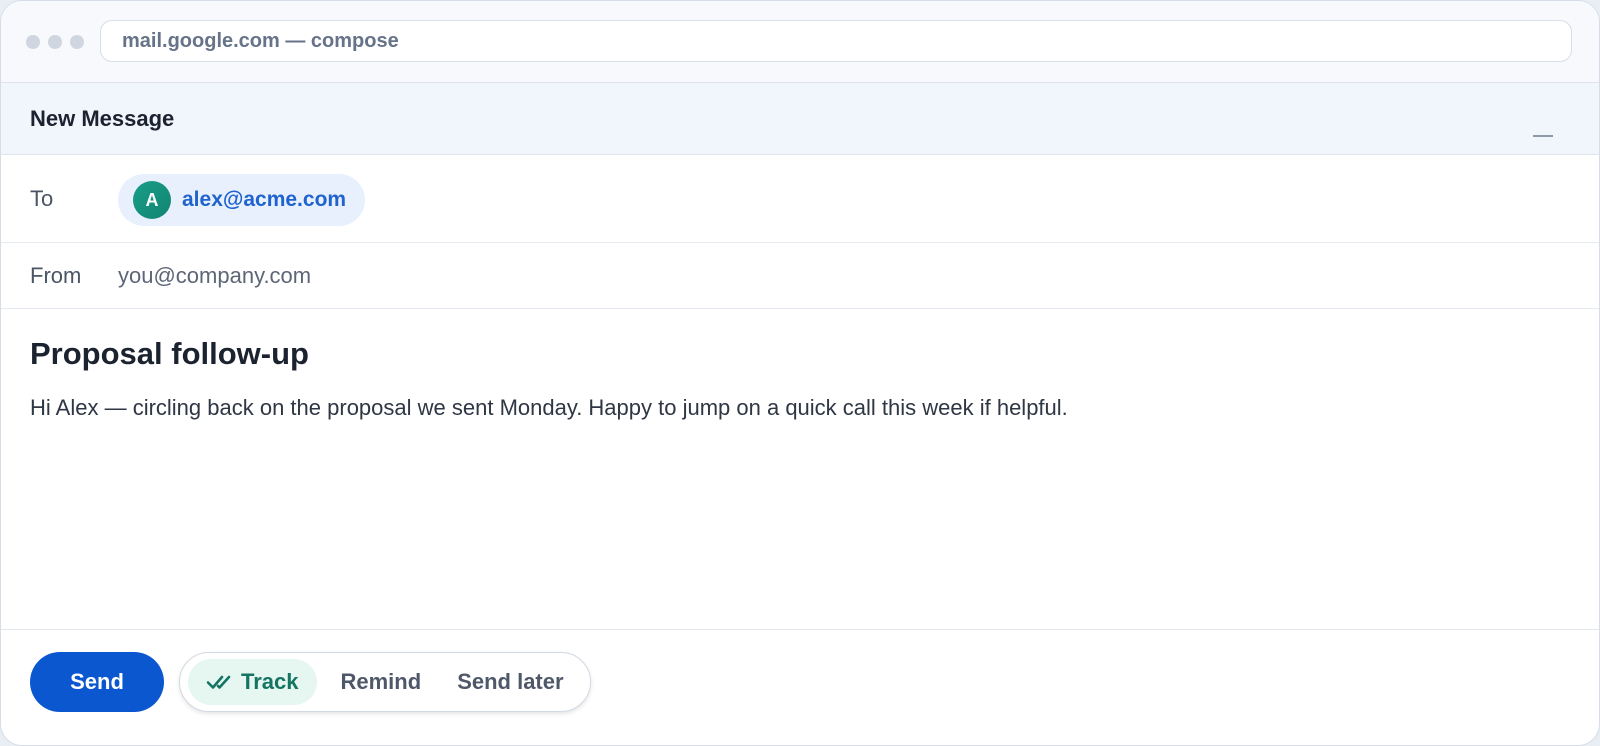  I want to click on from-value: you@company.com, so click(215, 275).